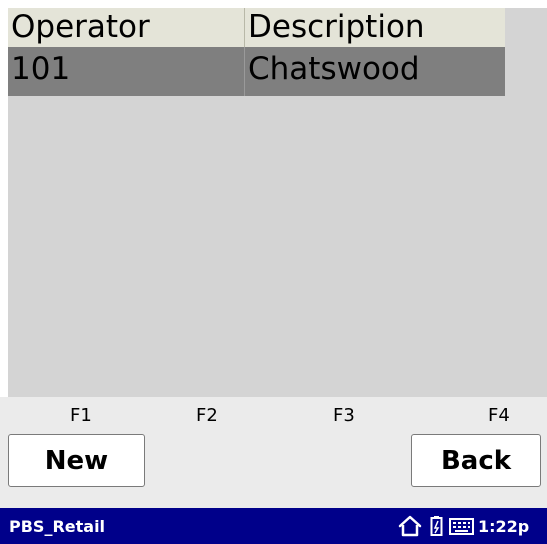  What do you see at coordinates (76, 460) in the screenshot?
I see `new-button: New` at bounding box center [76, 460].